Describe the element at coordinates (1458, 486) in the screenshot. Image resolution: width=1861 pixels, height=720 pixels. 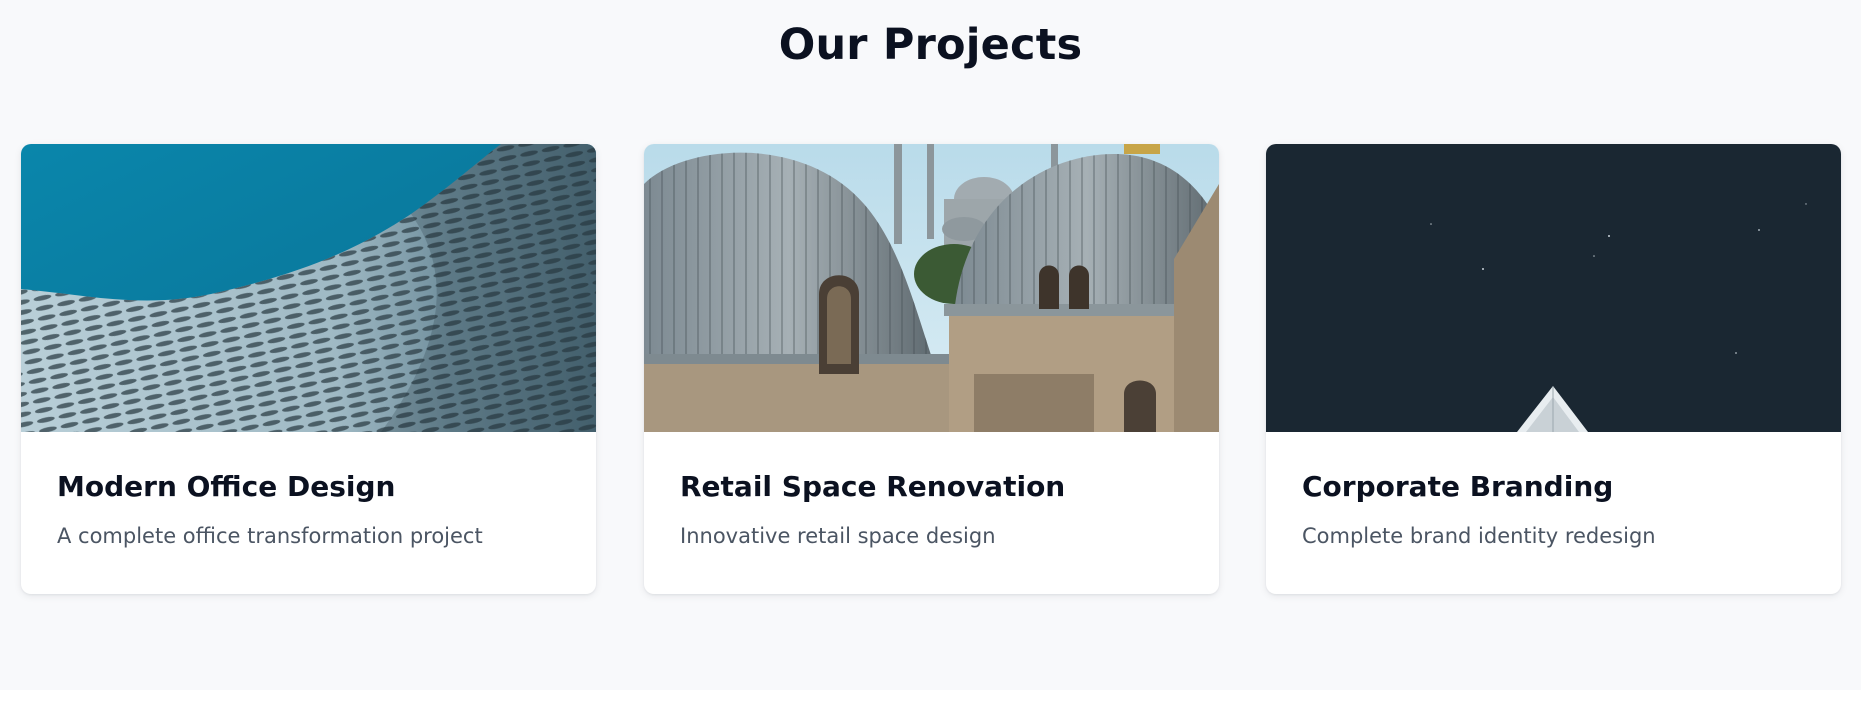
I see `project-title: Corporate Branding` at that location.